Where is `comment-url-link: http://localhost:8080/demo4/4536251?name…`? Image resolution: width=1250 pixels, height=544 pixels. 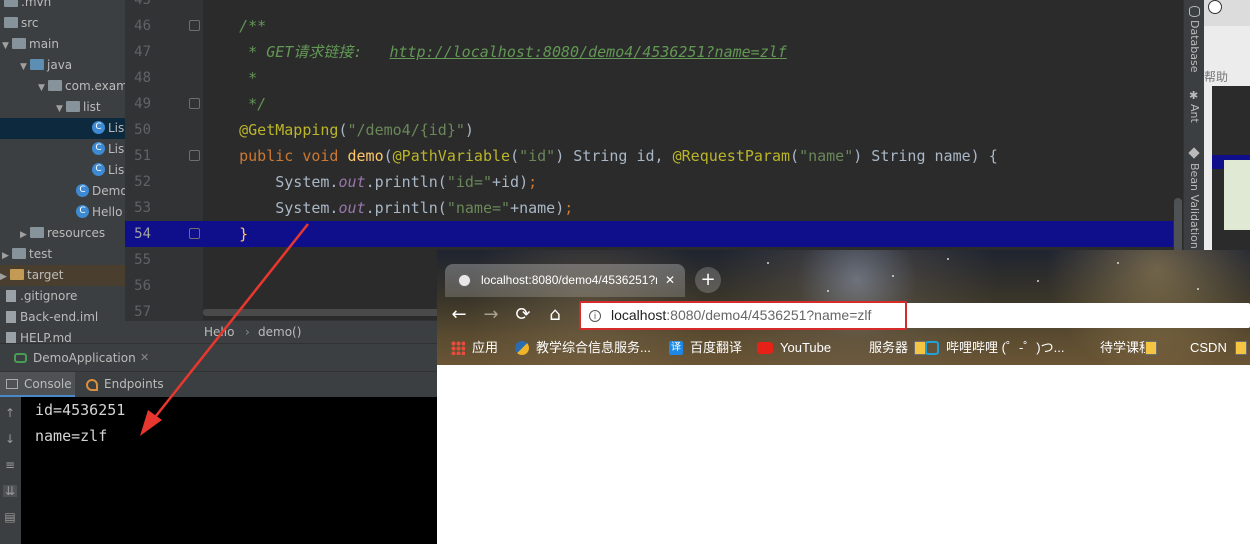 comment-url-link: http://localhost:8080/demo4/4536251?name… is located at coordinates (587, 52).